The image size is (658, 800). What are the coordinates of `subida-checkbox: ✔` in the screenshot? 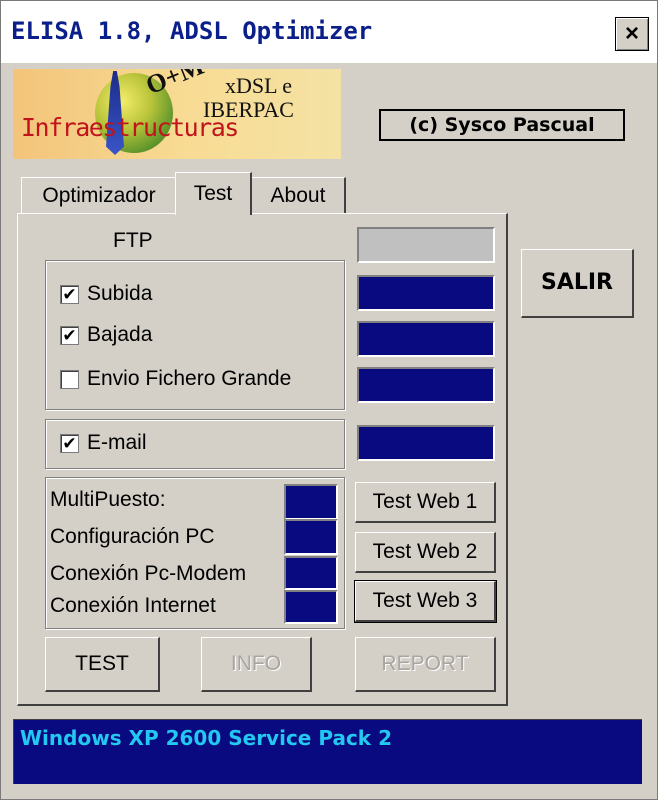 It's located at (69, 294).